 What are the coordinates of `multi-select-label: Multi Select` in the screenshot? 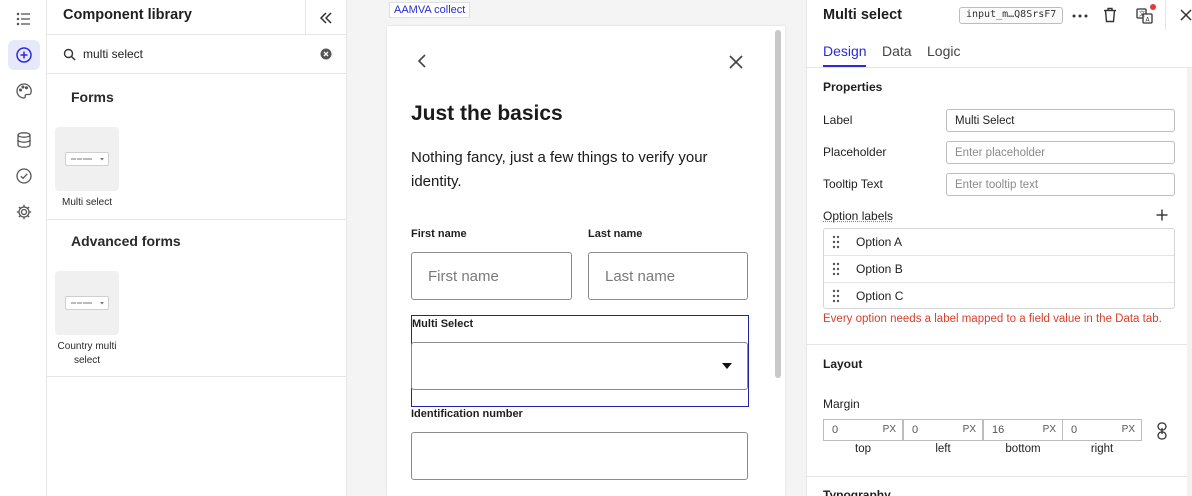 It's located at (443, 324).